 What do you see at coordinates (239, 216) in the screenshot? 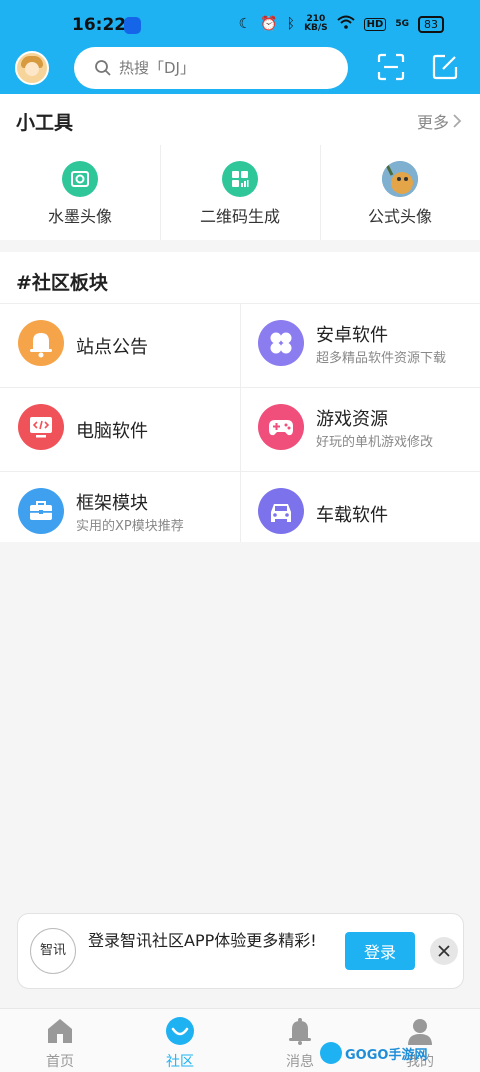
I see `tool-label: 二维码生成` at bounding box center [239, 216].